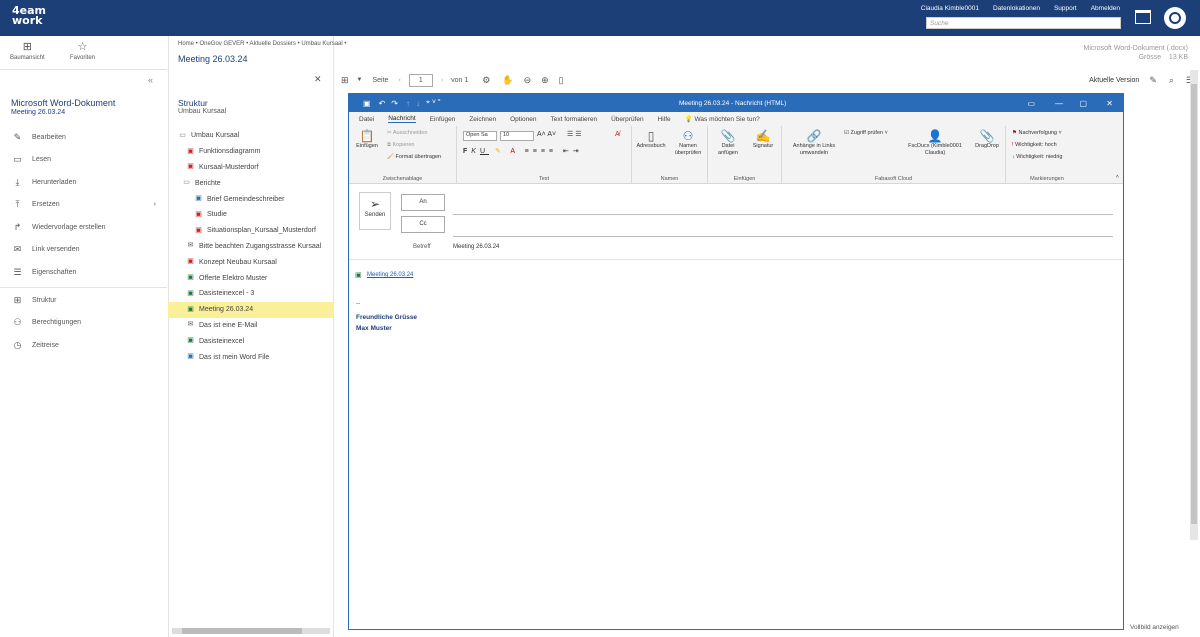 The width and height of the screenshot is (1200, 637). I want to click on zoom-in-icon: ⊕, so click(545, 80).